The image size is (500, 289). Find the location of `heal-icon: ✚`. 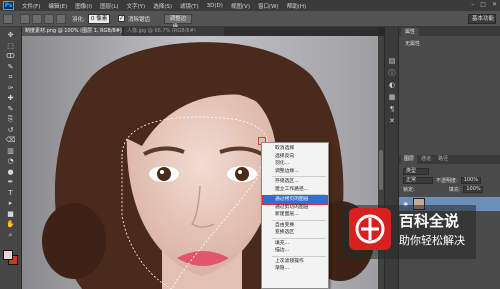

heal-icon: ✚ is located at coordinates (10, 98).